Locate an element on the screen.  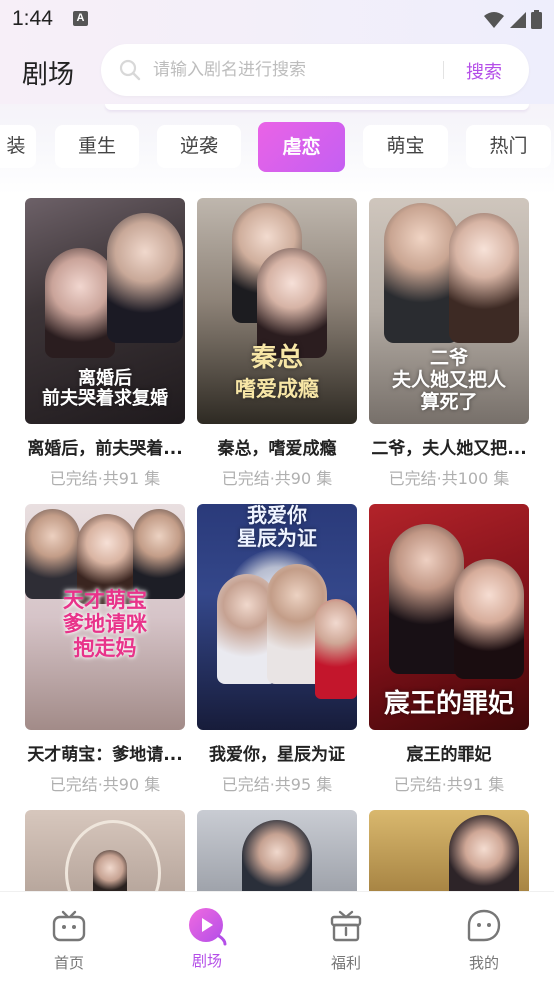
drama-card: 宸王的罪妃 宸王的罪妃 已完结·共91 集 is located at coordinates (449, 649).